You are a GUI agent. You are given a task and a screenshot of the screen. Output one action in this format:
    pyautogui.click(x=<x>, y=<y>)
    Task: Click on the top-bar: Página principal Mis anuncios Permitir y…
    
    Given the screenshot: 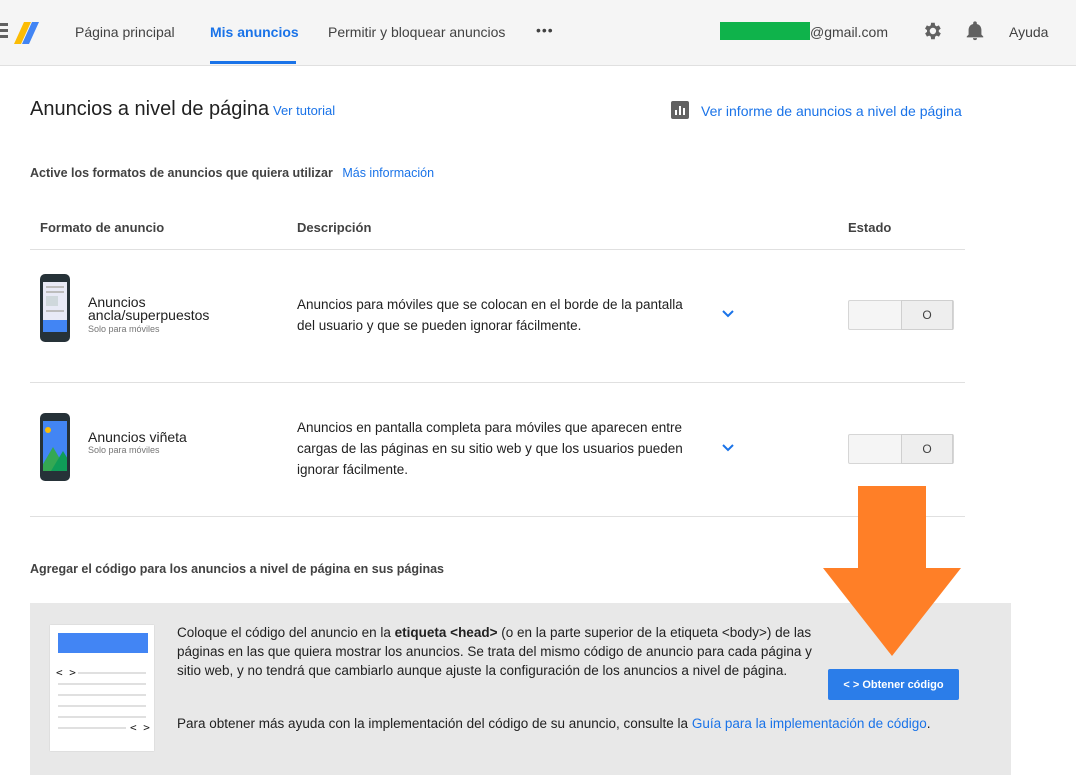 What is the action you would take?
    pyautogui.click(x=538, y=33)
    